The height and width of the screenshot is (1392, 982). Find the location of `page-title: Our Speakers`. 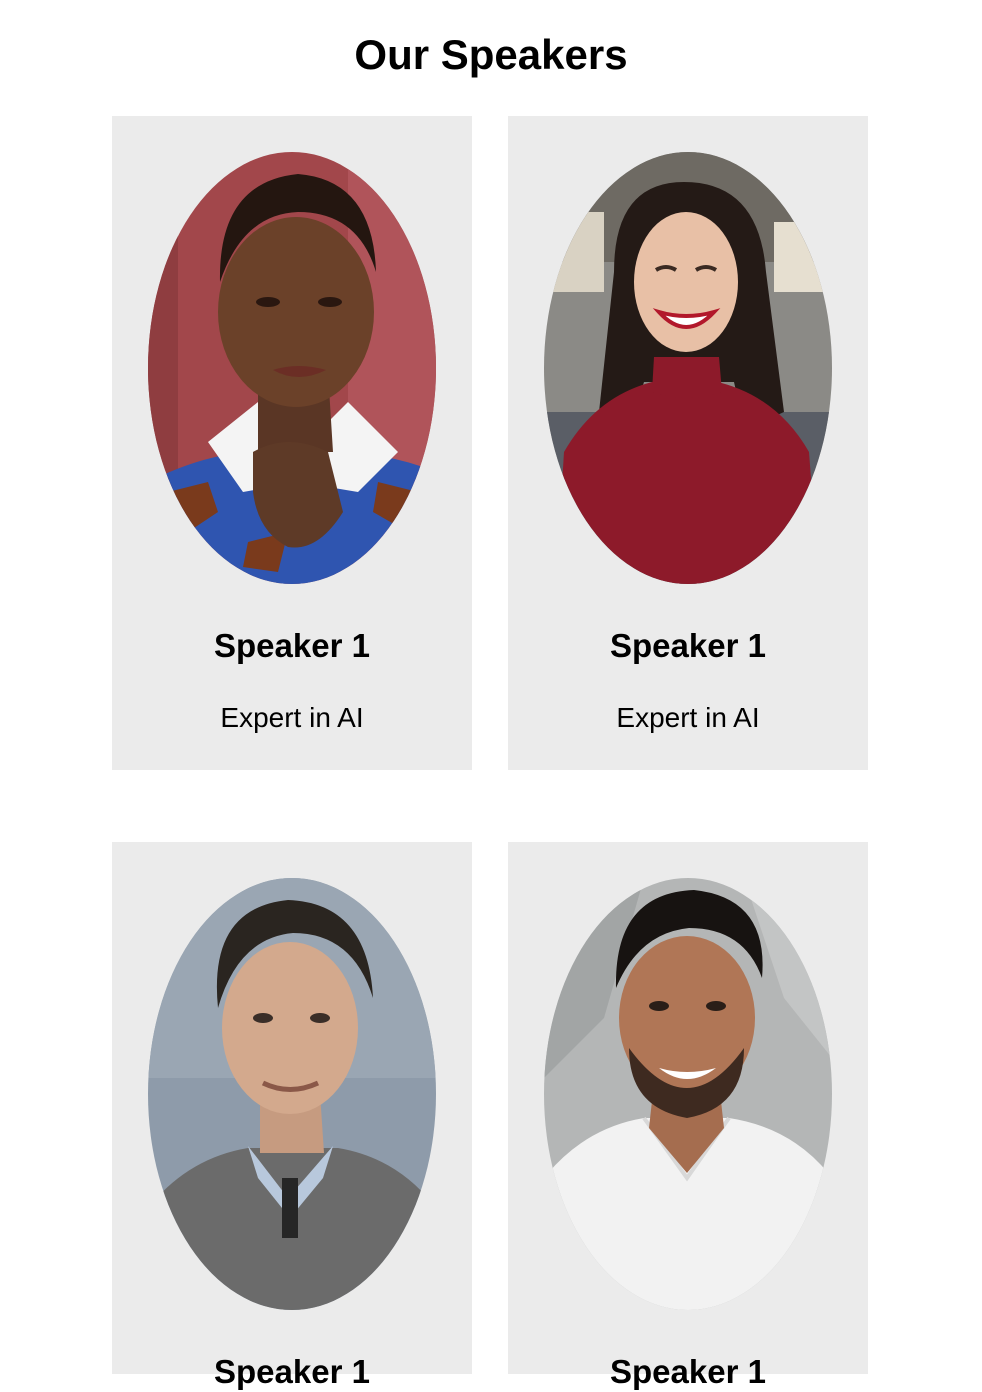

page-title: Our Speakers is located at coordinates (491, 54).